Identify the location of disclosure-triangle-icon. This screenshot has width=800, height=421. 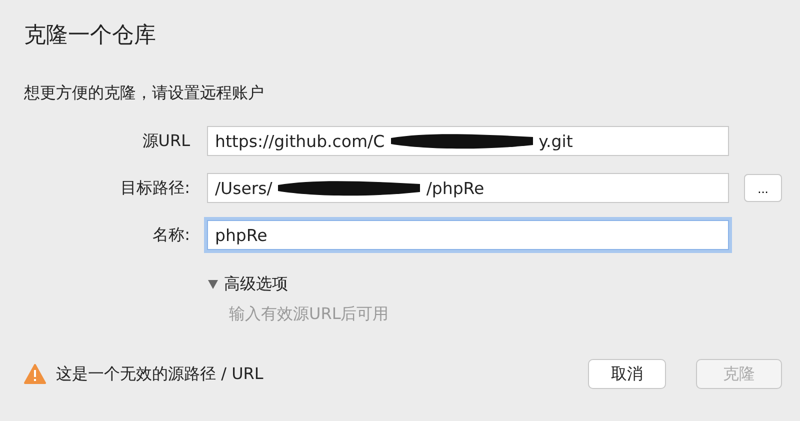
(213, 284).